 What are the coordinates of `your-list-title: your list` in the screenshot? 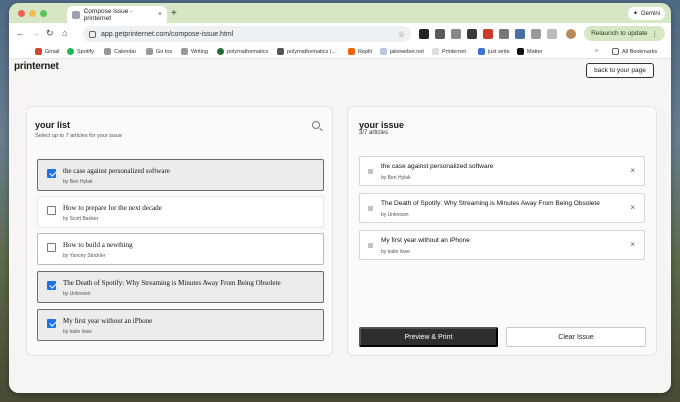 It's located at (53, 125).